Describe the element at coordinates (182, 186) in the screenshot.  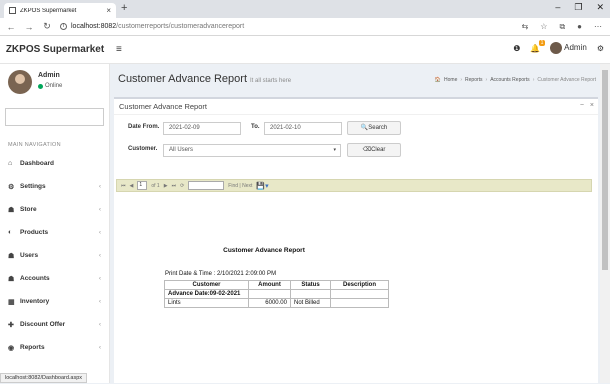
I see `refresh-icon: ⟳` at that location.